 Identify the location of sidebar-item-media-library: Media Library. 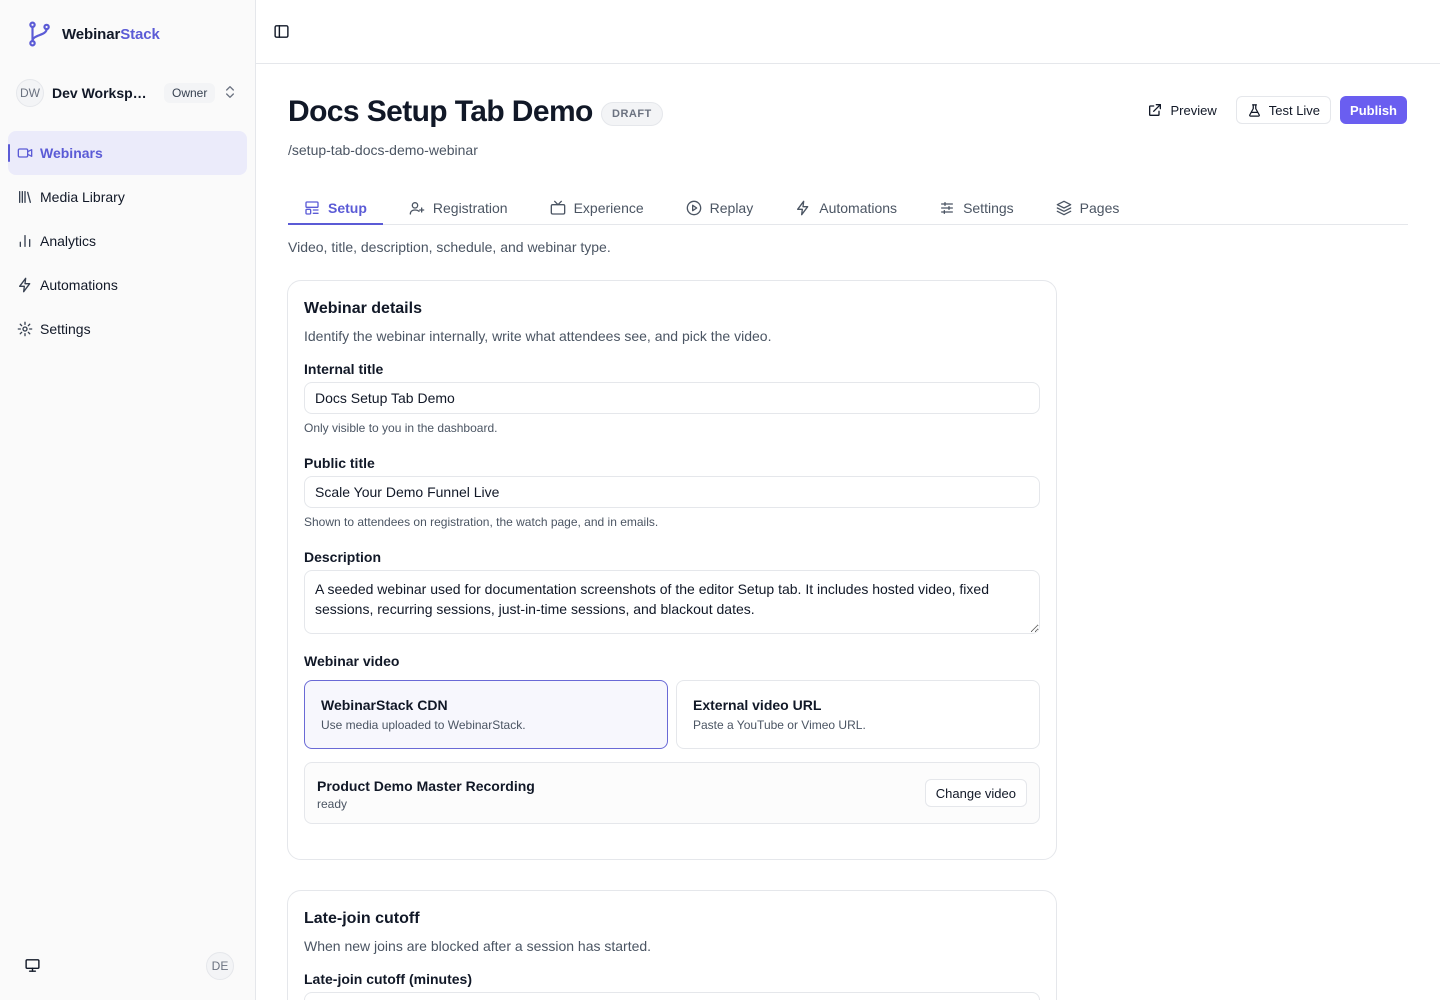
(127, 197).